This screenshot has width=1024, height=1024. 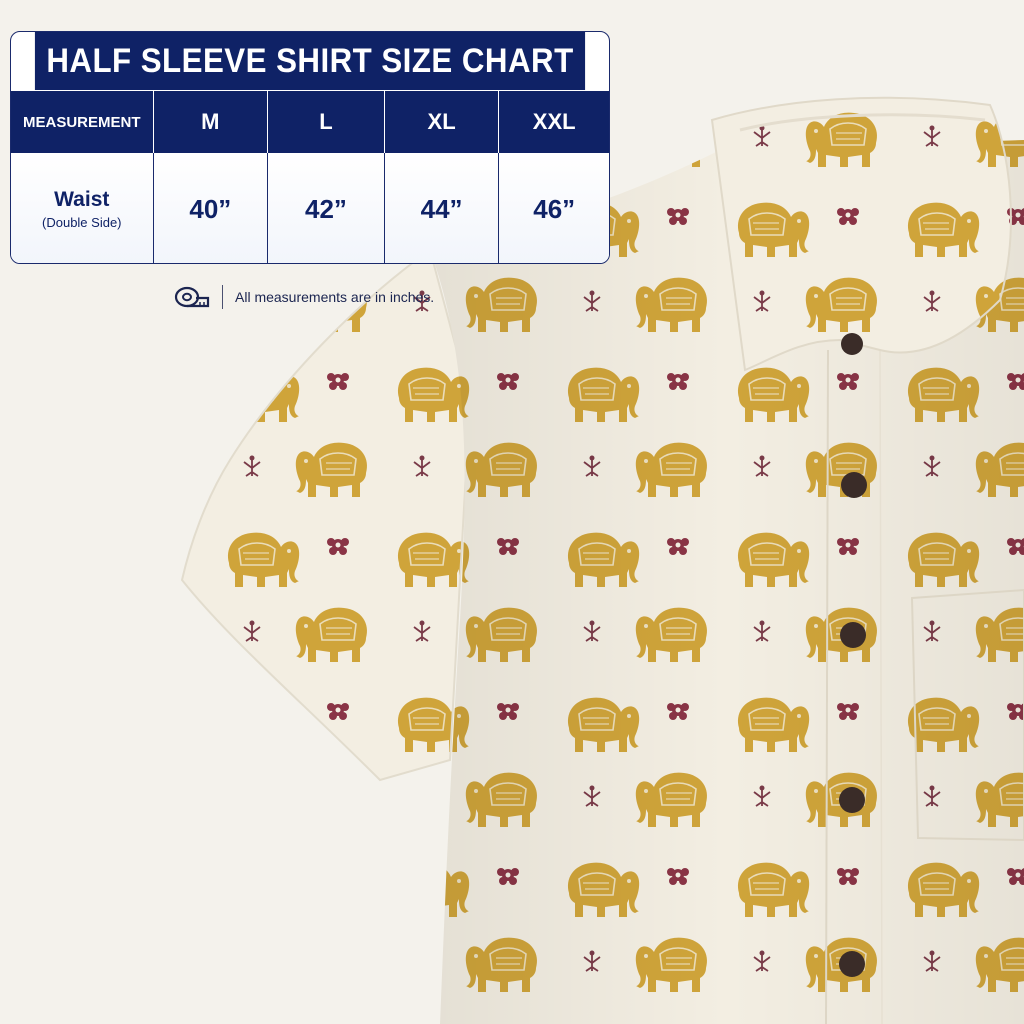 I want to click on row-sublabel: (Double Side), so click(x=82, y=222).